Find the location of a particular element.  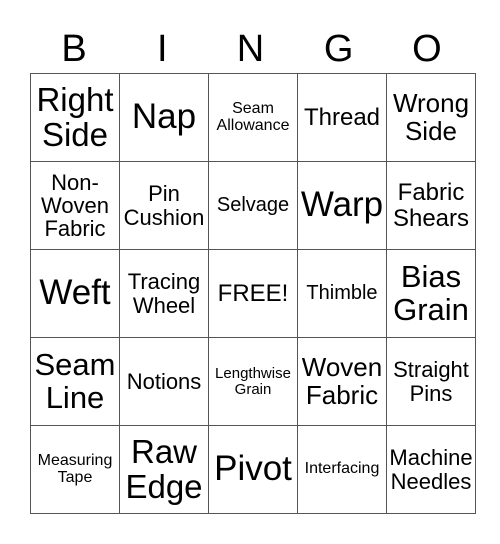

bingo-cell: Machine Needles is located at coordinates (431, 469).